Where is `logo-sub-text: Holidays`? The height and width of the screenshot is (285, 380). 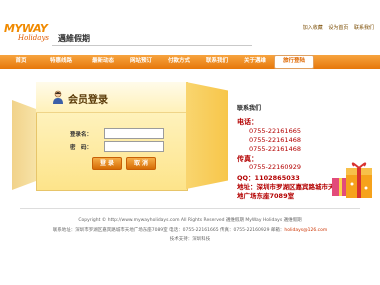
logo-sub-text: Holidays is located at coordinates (33, 38).